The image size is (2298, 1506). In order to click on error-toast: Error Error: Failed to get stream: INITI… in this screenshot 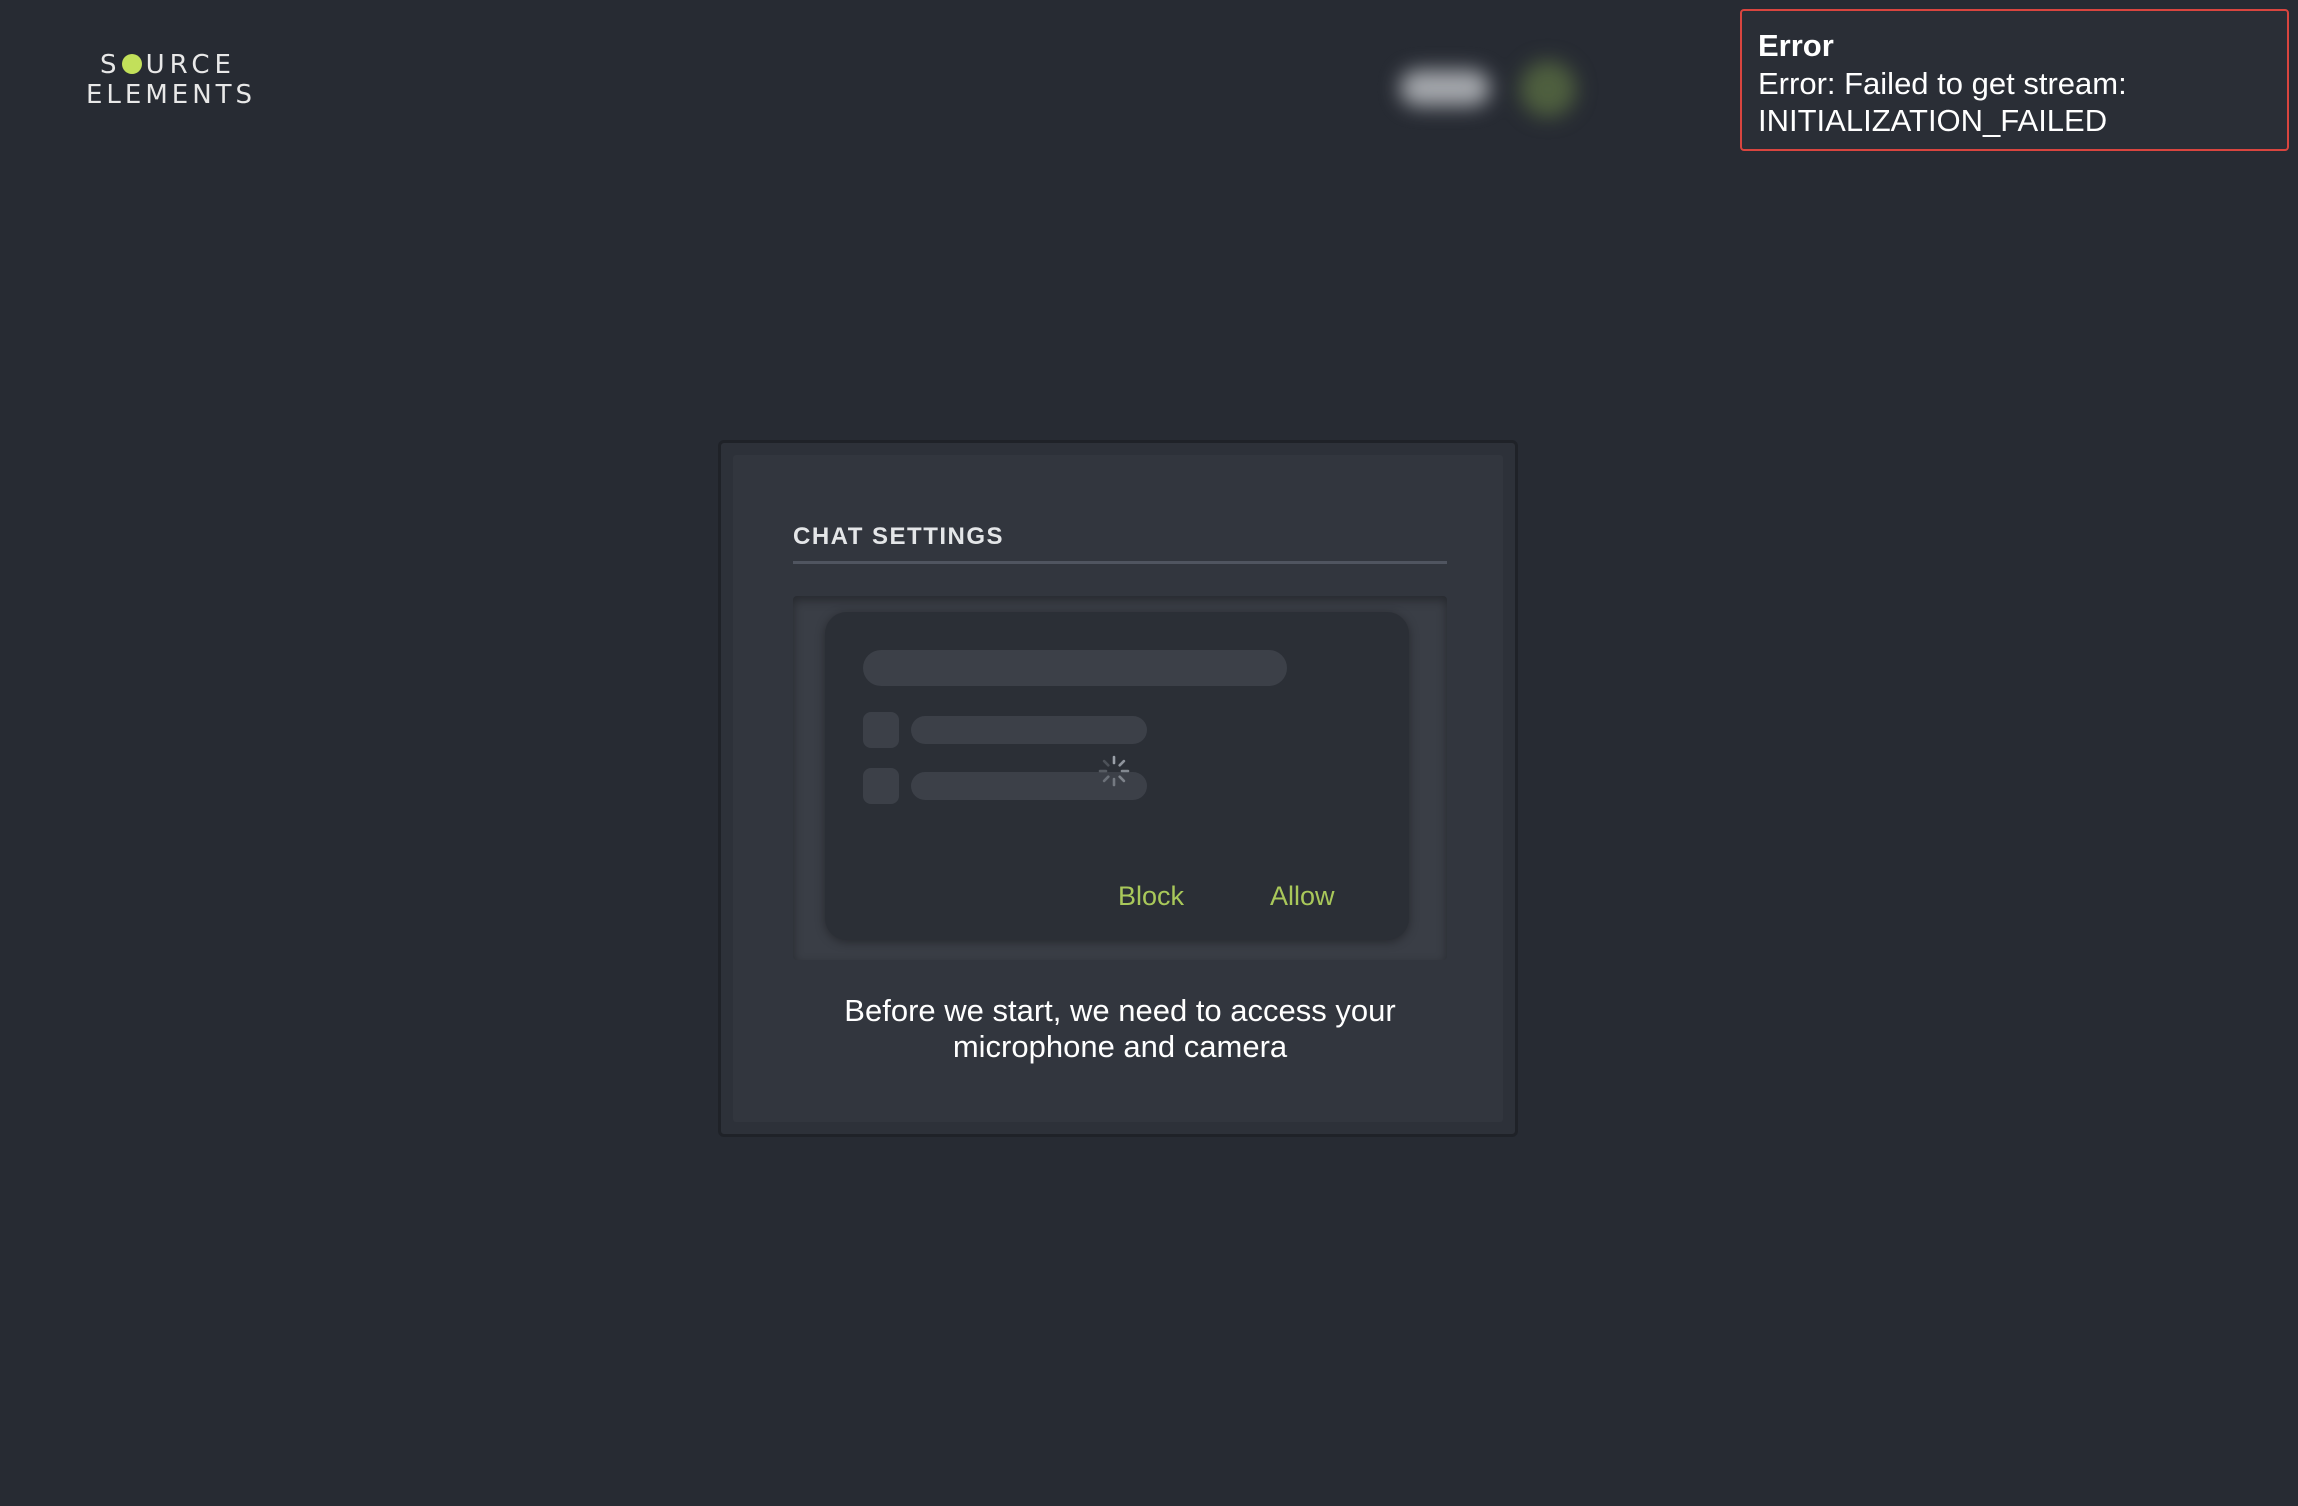, I will do `click(2014, 80)`.